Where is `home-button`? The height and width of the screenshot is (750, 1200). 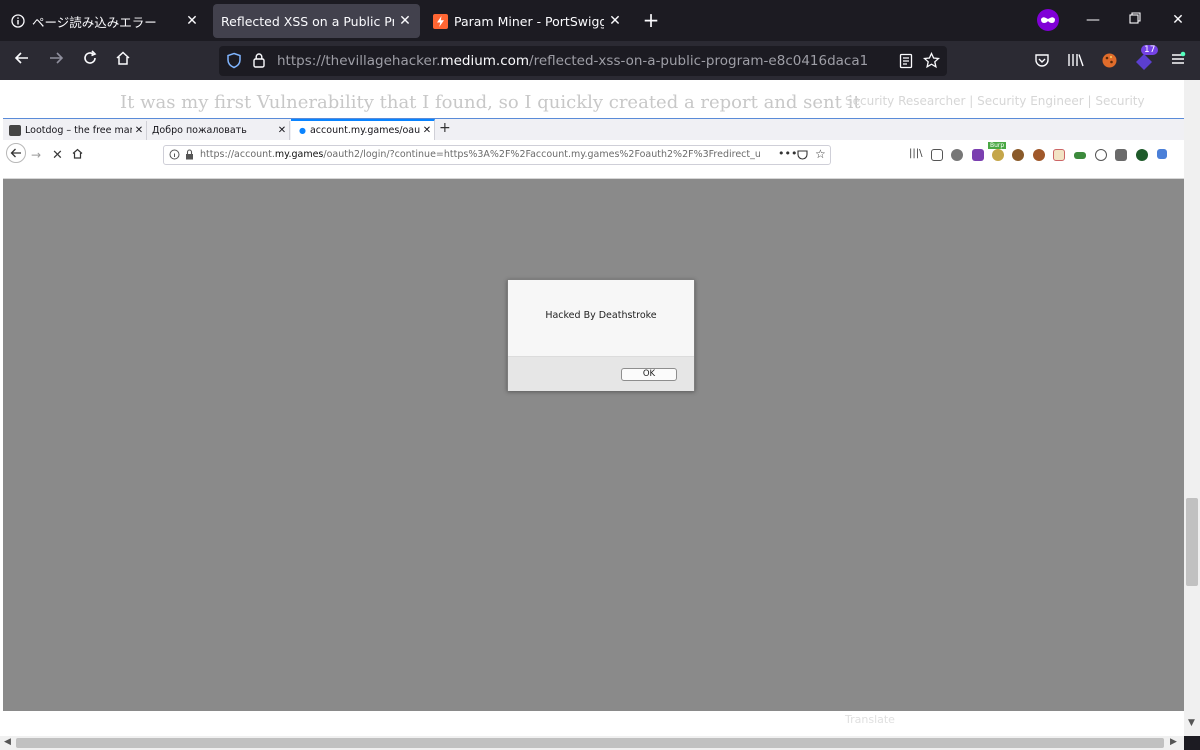
home-button is located at coordinates (123, 61).